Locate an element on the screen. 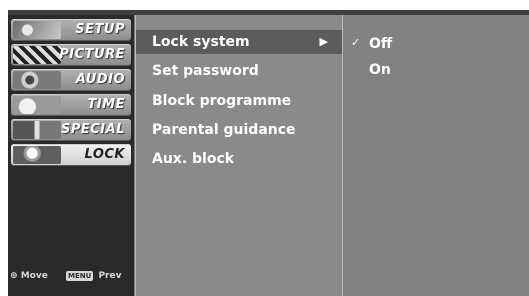 The width and height of the screenshot is (529, 296). menu-item-label: Set password is located at coordinates (205, 71).